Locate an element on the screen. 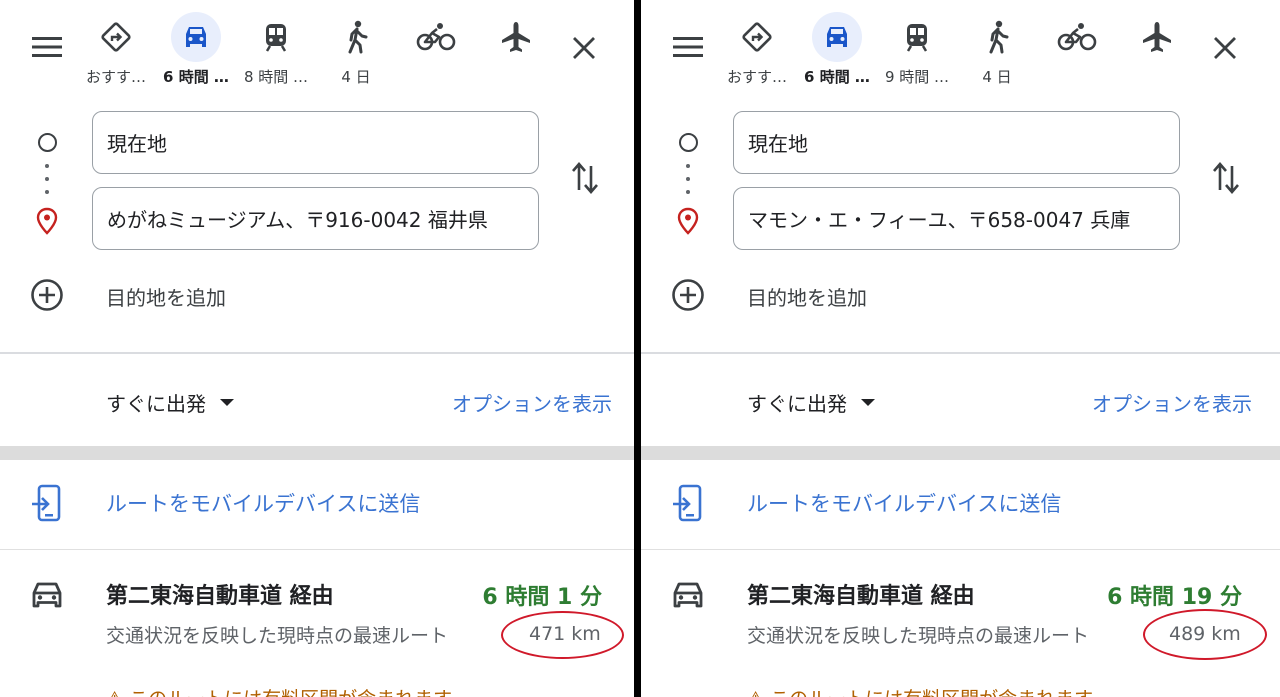  travel-mode-tabs: おすす… 6 時間 … 9 時間 … 4 日 is located at coordinates (957, 52).